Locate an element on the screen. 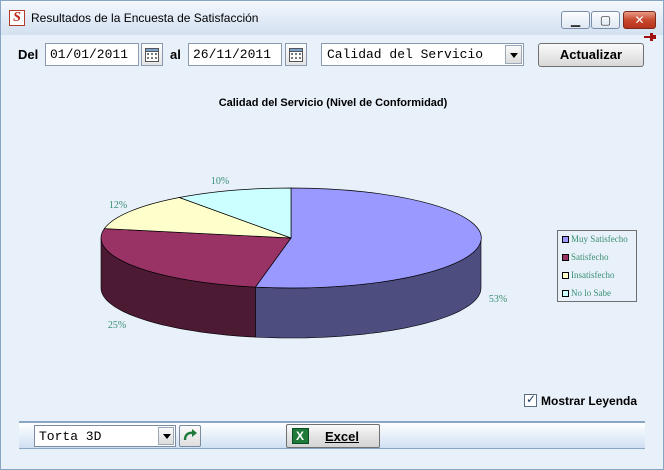  excel-export-button: Excel is located at coordinates (333, 436).